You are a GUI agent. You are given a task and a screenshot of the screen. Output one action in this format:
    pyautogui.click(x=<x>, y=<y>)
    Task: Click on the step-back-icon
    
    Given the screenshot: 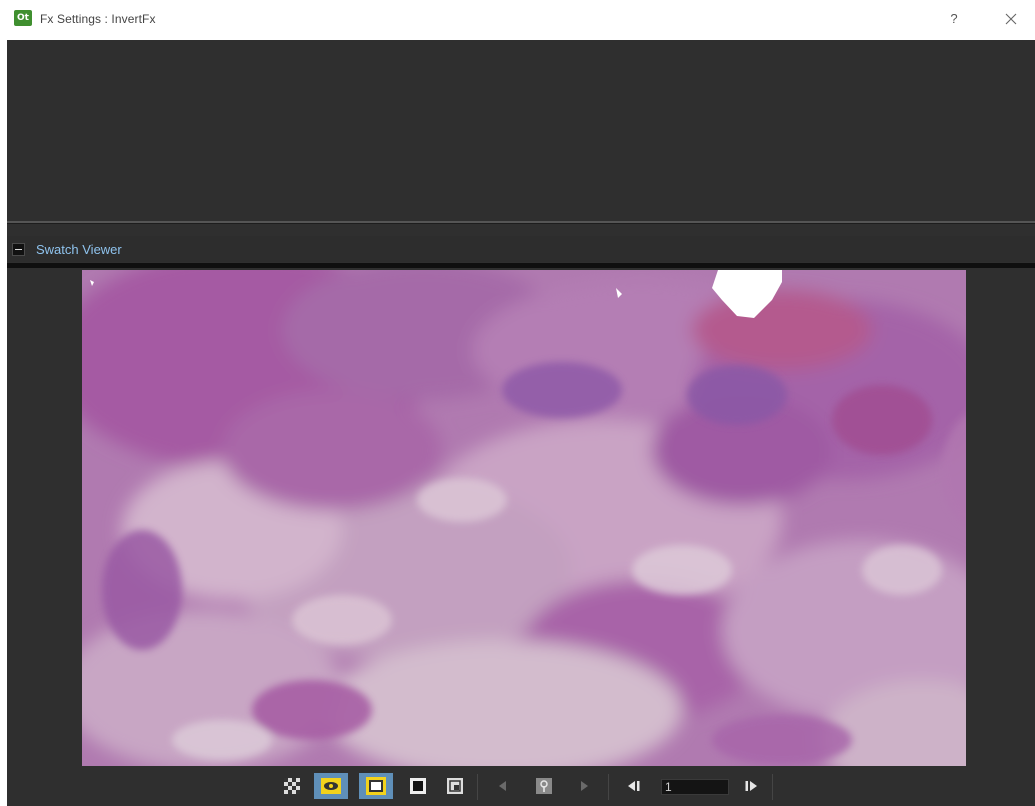 What is the action you would take?
    pyautogui.click(x=634, y=786)
    